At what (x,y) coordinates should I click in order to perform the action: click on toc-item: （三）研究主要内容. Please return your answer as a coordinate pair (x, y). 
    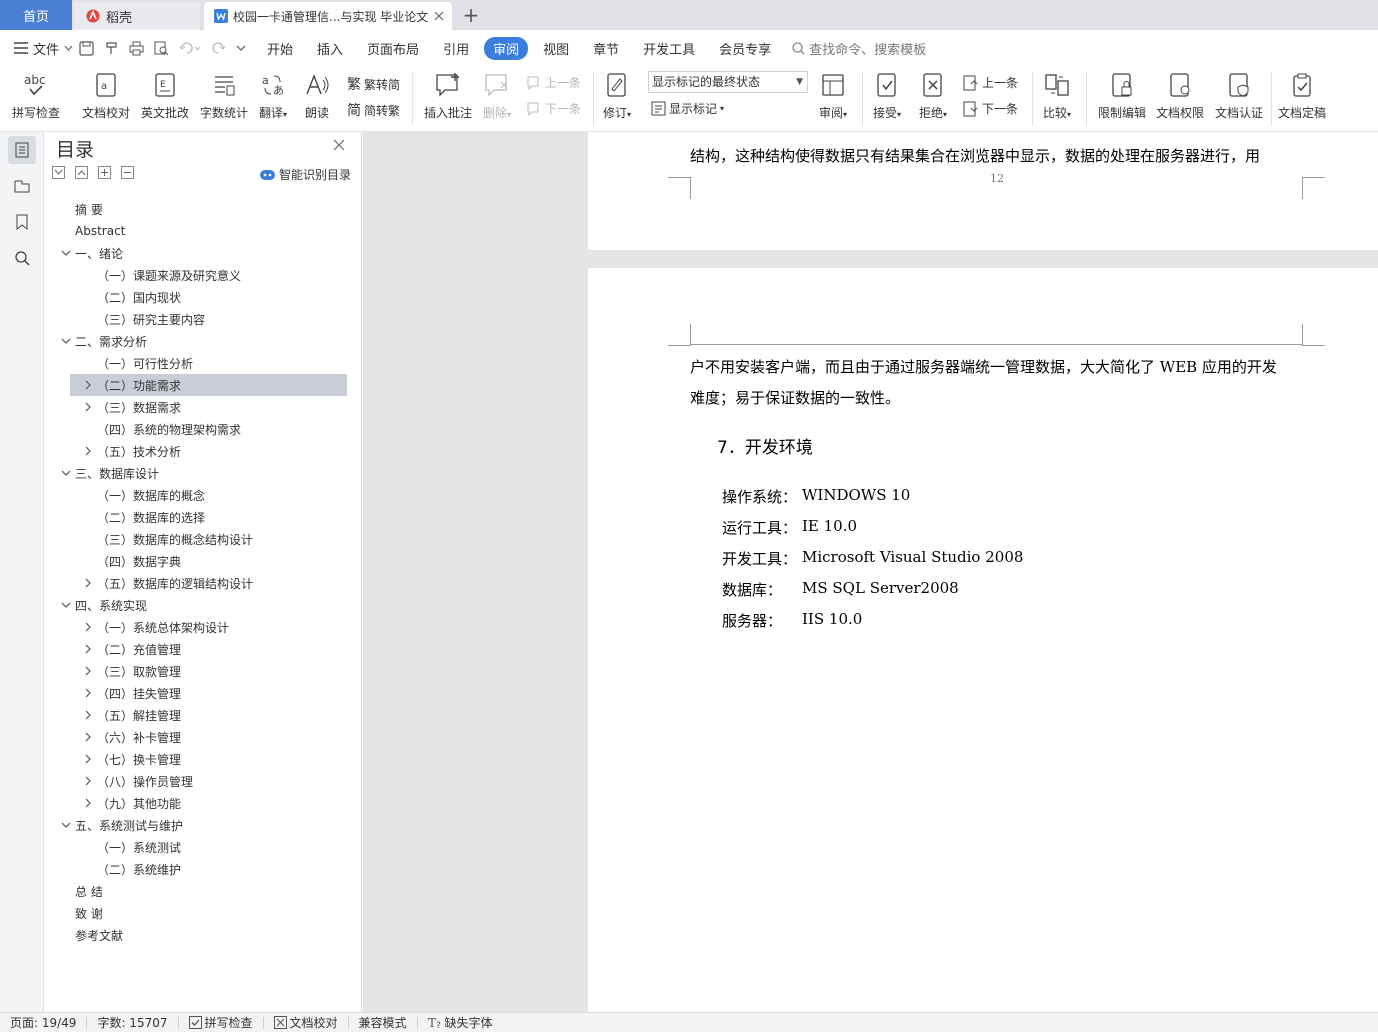
    Looking at the image, I should click on (204, 319).